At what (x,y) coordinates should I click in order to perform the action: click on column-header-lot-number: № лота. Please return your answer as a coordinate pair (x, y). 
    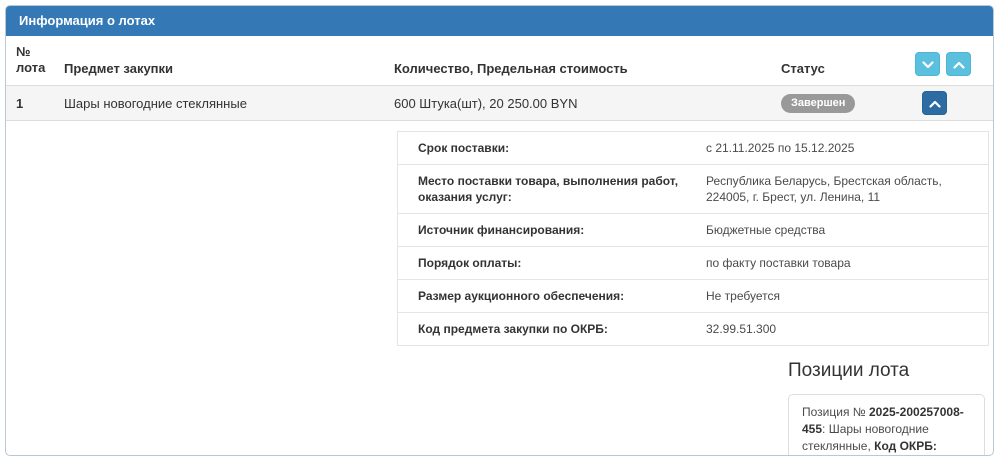
    Looking at the image, I should click on (31, 59).